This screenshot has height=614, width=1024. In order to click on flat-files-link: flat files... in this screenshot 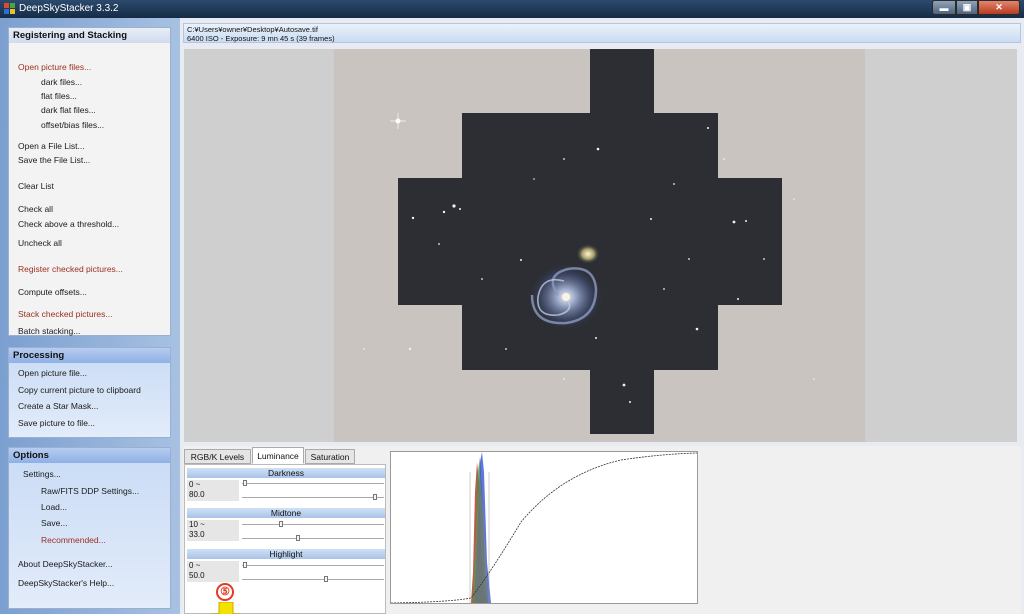, I will do `click(59, 96)`.